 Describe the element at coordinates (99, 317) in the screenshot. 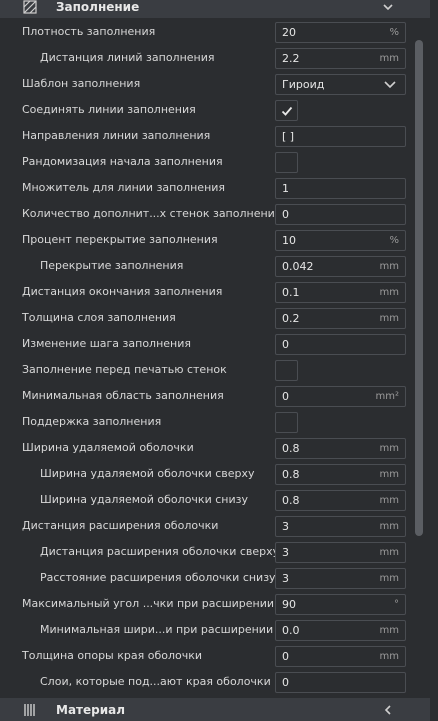

I see `setting-label: Толщина слоя заполнения` at that location.